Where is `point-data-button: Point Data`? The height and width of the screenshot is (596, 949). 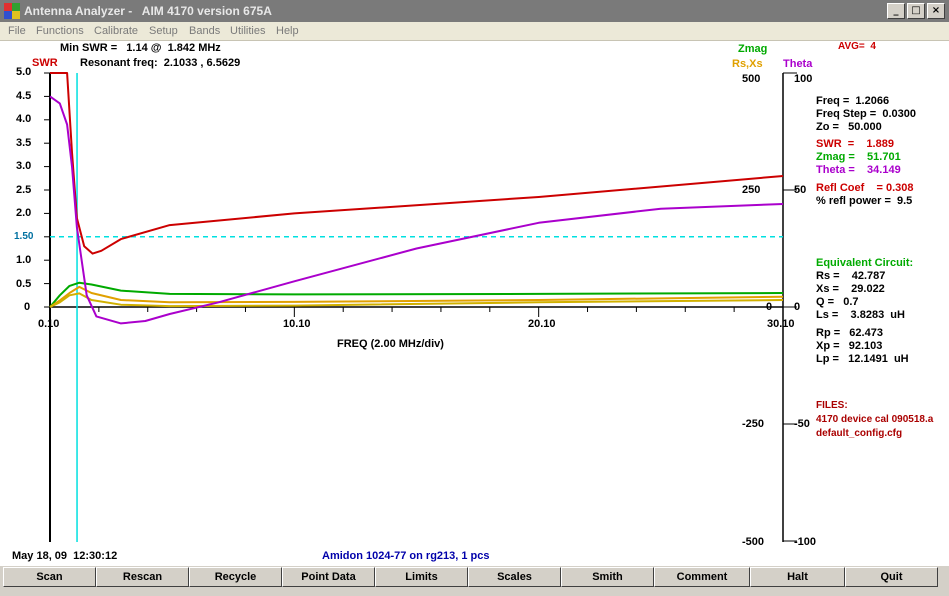
point-data-button: Point Data is located at coordinates (328, 577).